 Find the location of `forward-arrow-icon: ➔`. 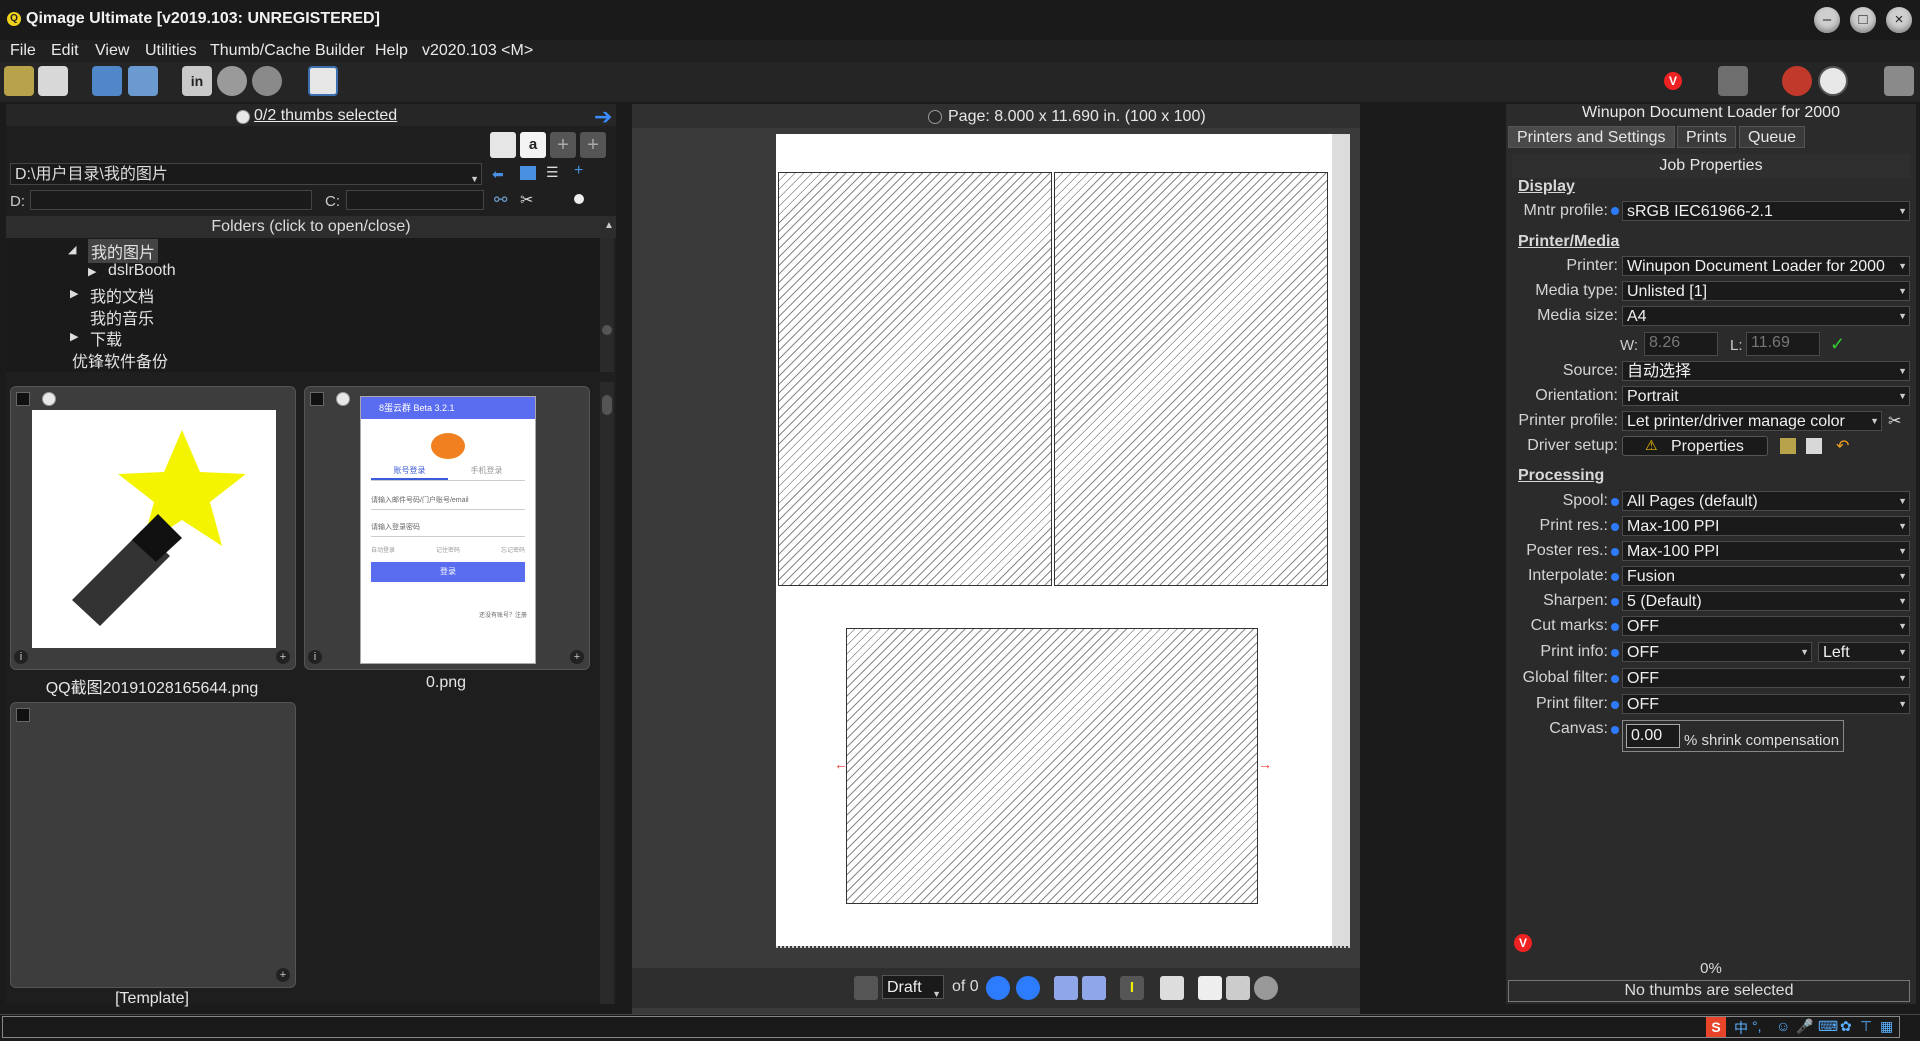

forward-arrow-icon: ➔ is located at coordinates (603, 117).